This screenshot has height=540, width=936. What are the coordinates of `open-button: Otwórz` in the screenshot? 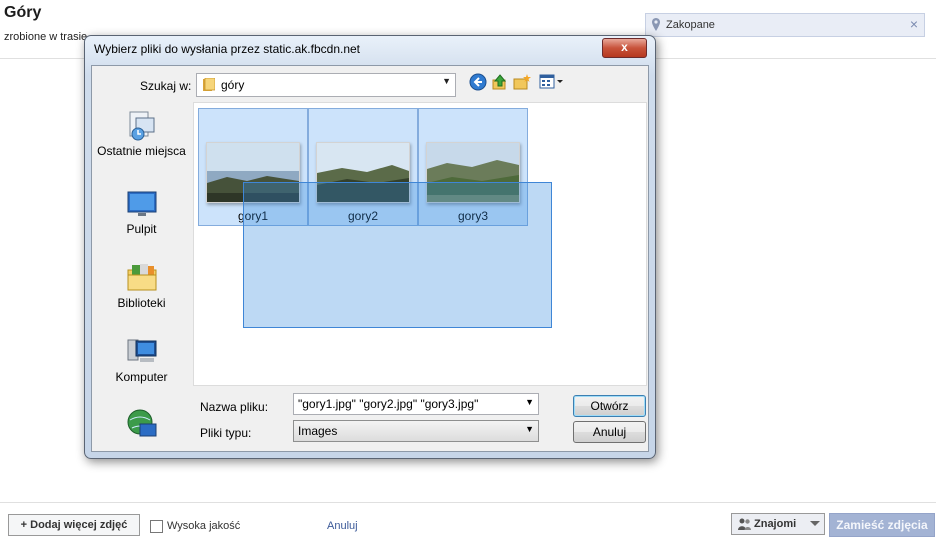 It's located at (609, 406).